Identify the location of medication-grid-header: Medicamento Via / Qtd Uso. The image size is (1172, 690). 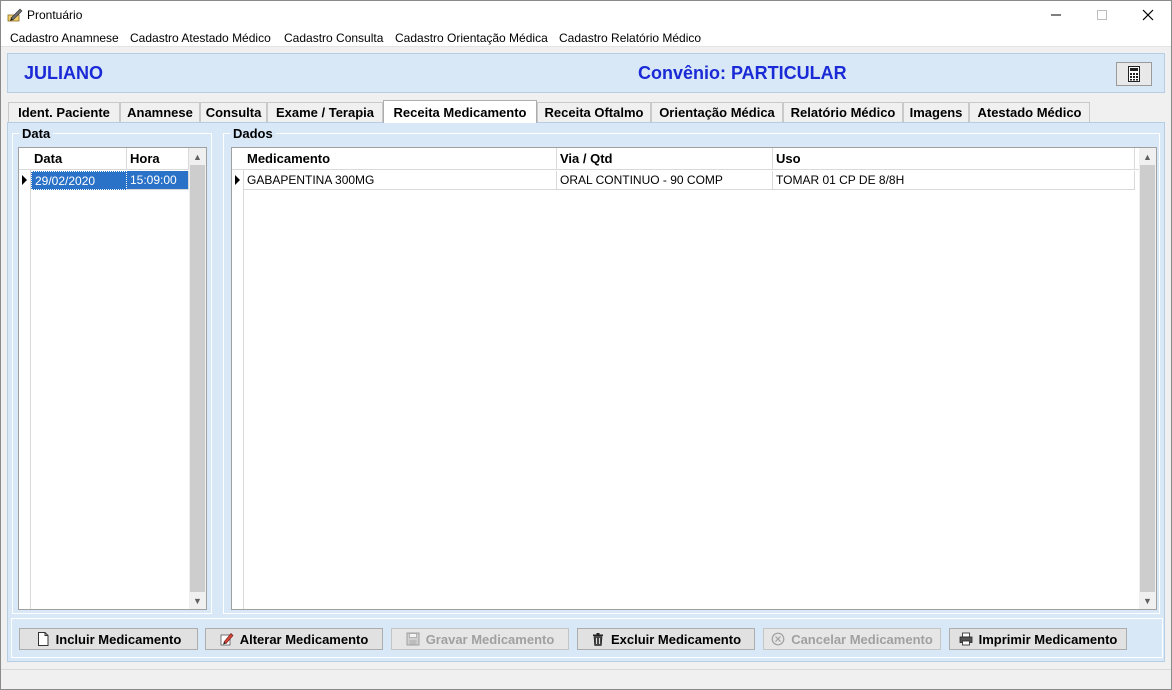
(685, 159).